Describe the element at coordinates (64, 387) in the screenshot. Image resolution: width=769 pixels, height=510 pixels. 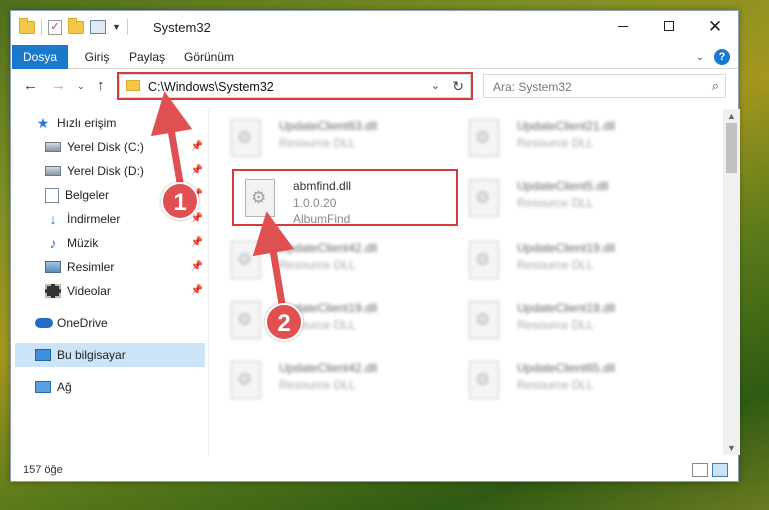
I see `sidebar-item-label: Ağ` at that location.